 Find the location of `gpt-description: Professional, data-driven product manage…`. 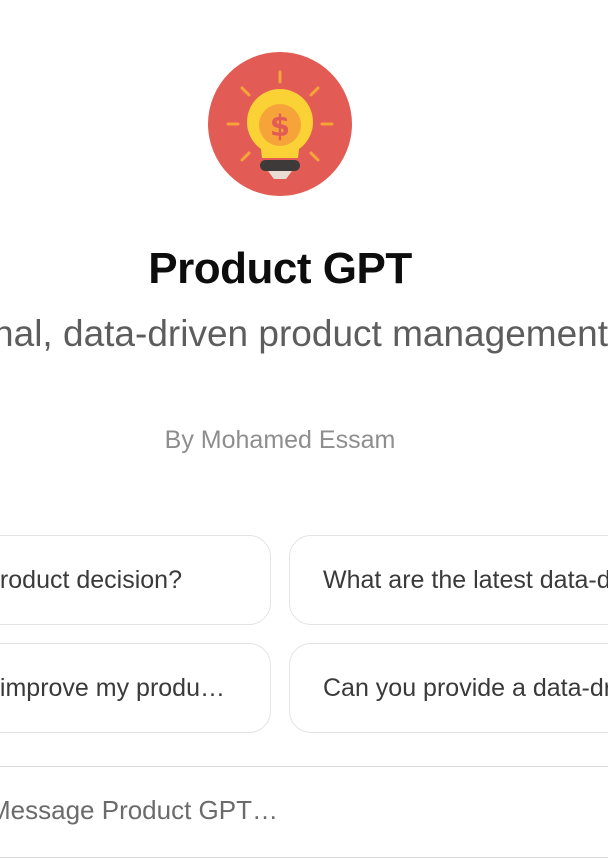

gpt-description: Professional, data-driven product manage… is located at coordinates (304, 333).